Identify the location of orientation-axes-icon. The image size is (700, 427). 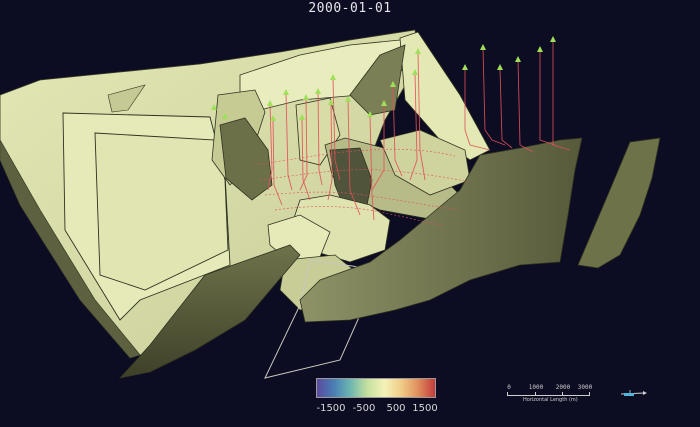
(633, 392).